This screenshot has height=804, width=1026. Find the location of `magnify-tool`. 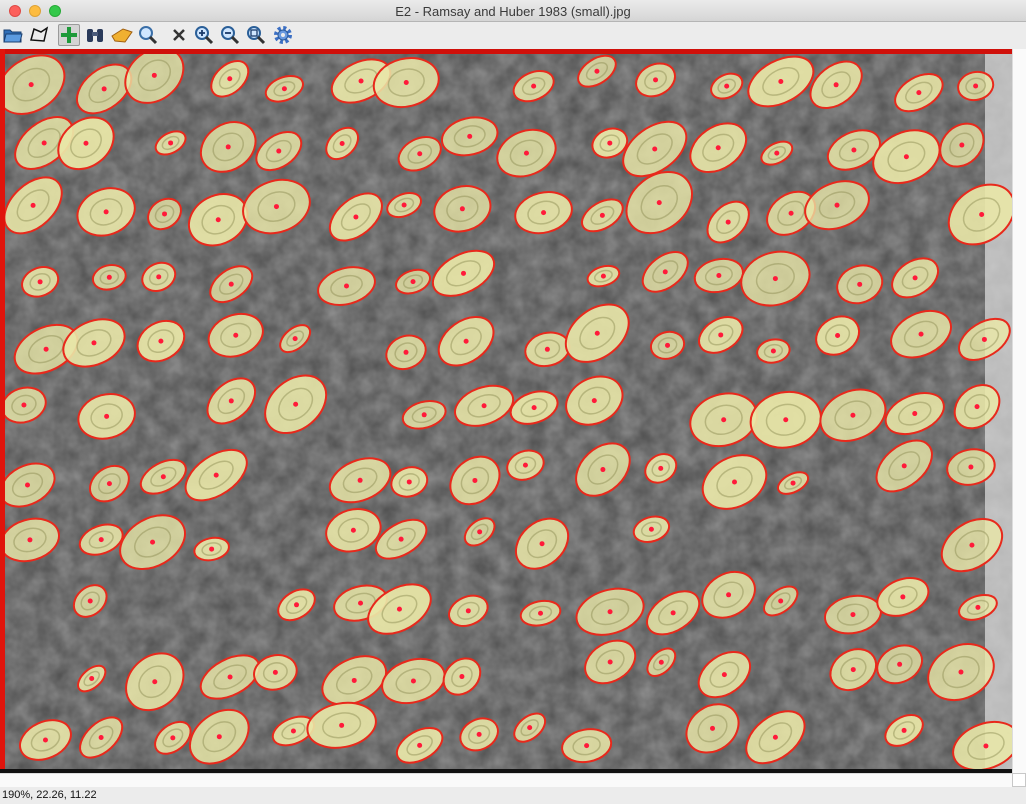

magnify-tool is located at coordinates (148, 35).